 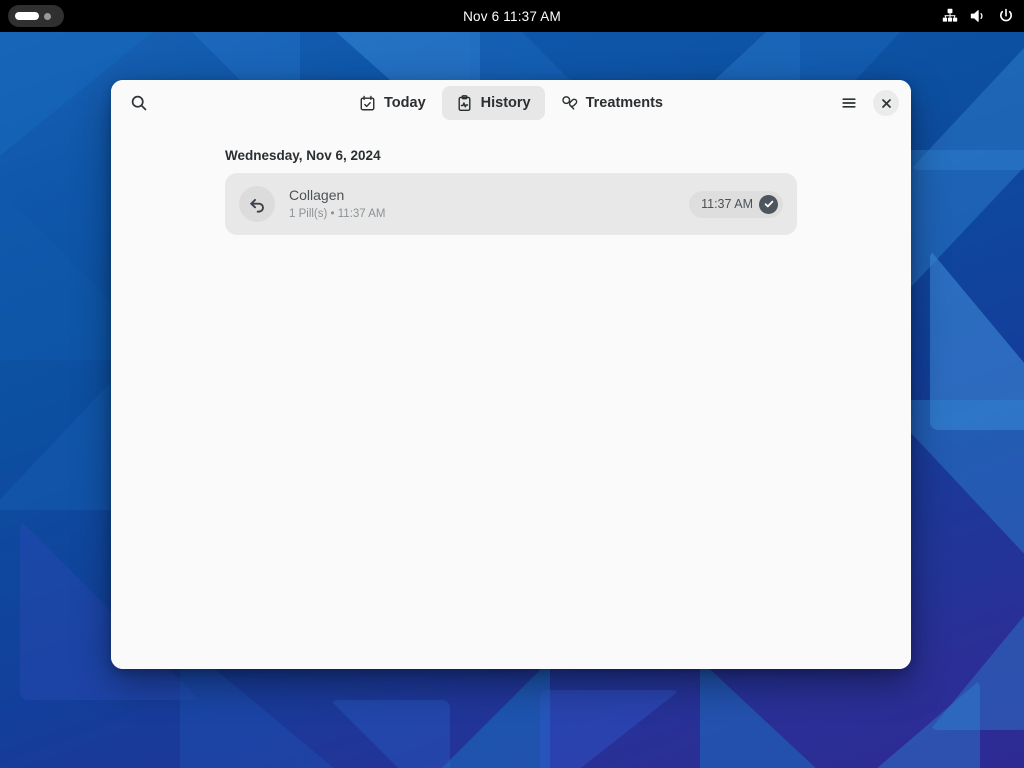 I want to click on tab-treatments: Treatments, so click(x=612, y=103).